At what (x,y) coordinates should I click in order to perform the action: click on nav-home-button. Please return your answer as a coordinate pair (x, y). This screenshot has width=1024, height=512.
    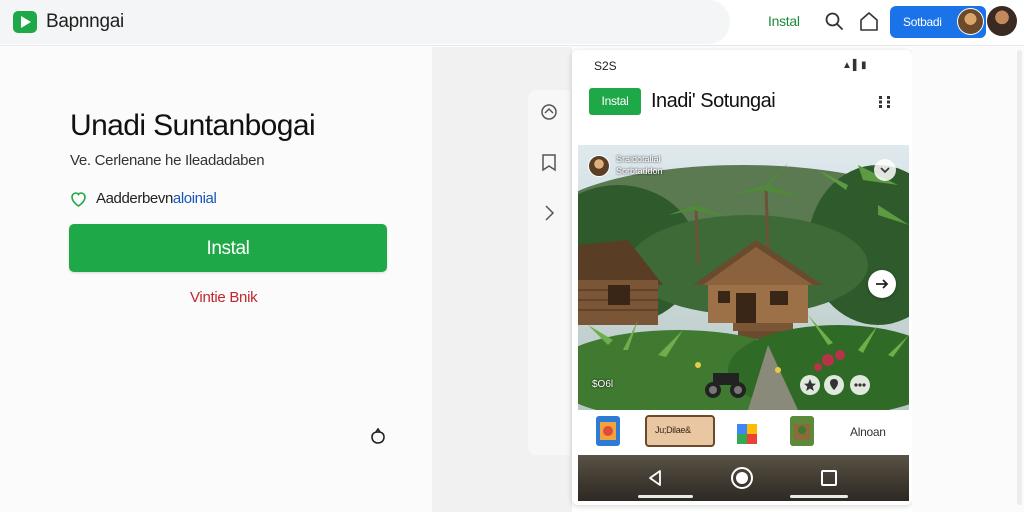
    Looking at the image, I should click on (742, 478).